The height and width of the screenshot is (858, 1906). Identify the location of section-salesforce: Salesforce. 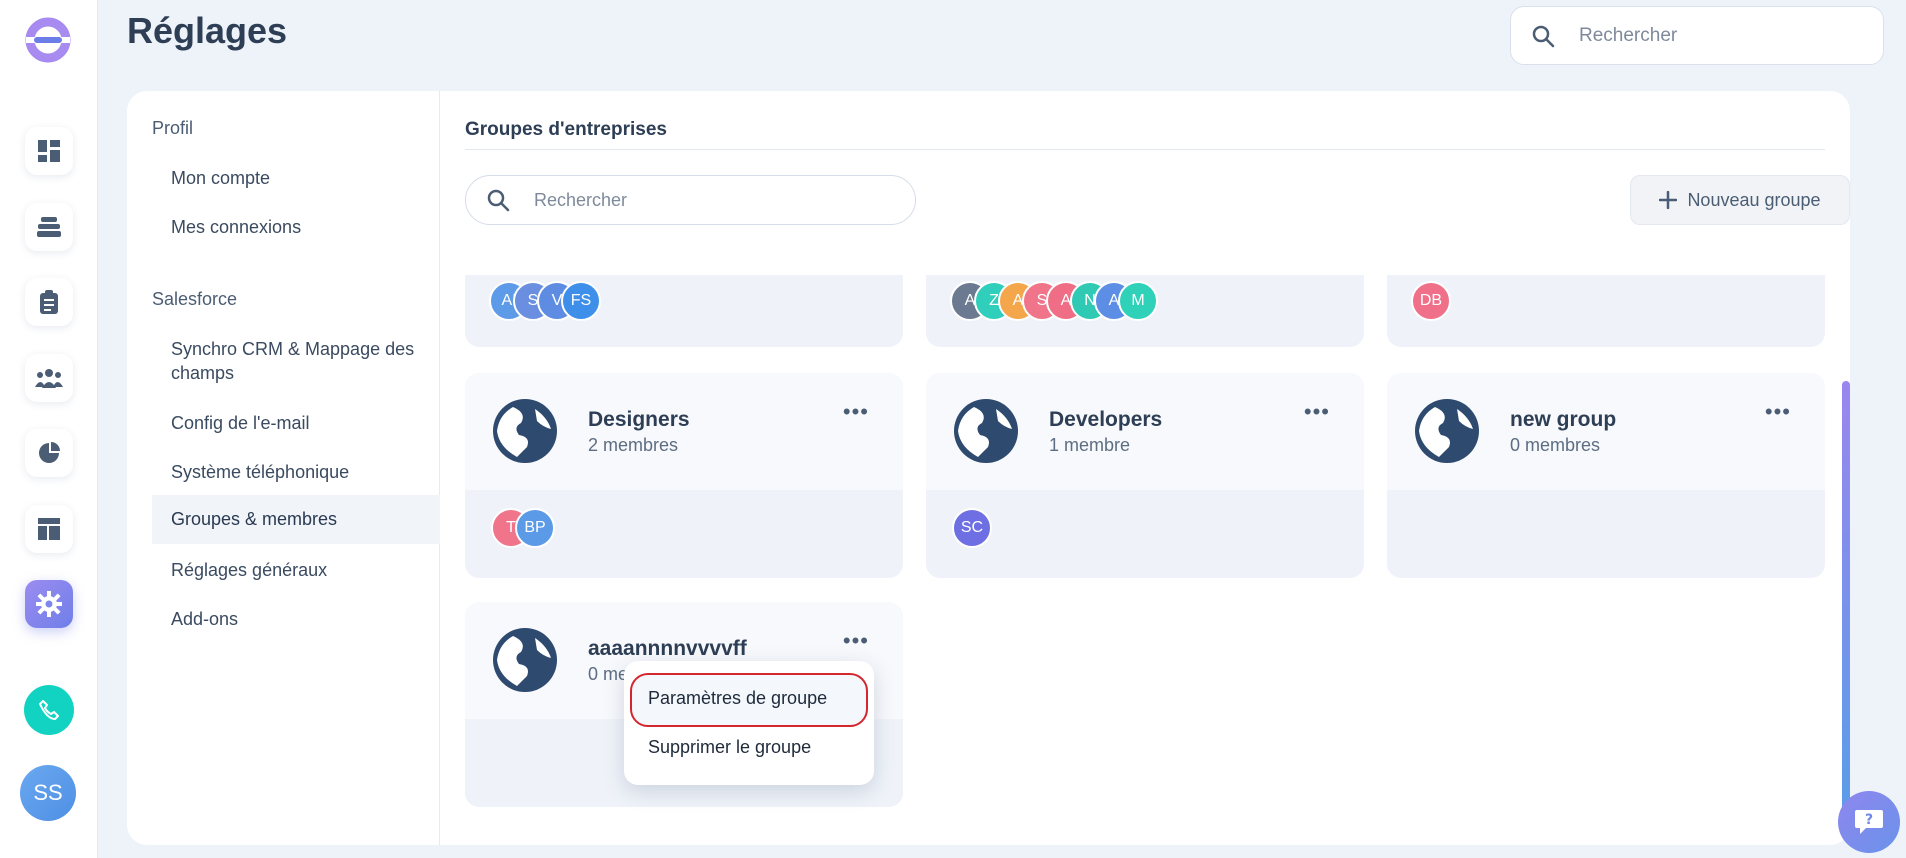
(195, 299).